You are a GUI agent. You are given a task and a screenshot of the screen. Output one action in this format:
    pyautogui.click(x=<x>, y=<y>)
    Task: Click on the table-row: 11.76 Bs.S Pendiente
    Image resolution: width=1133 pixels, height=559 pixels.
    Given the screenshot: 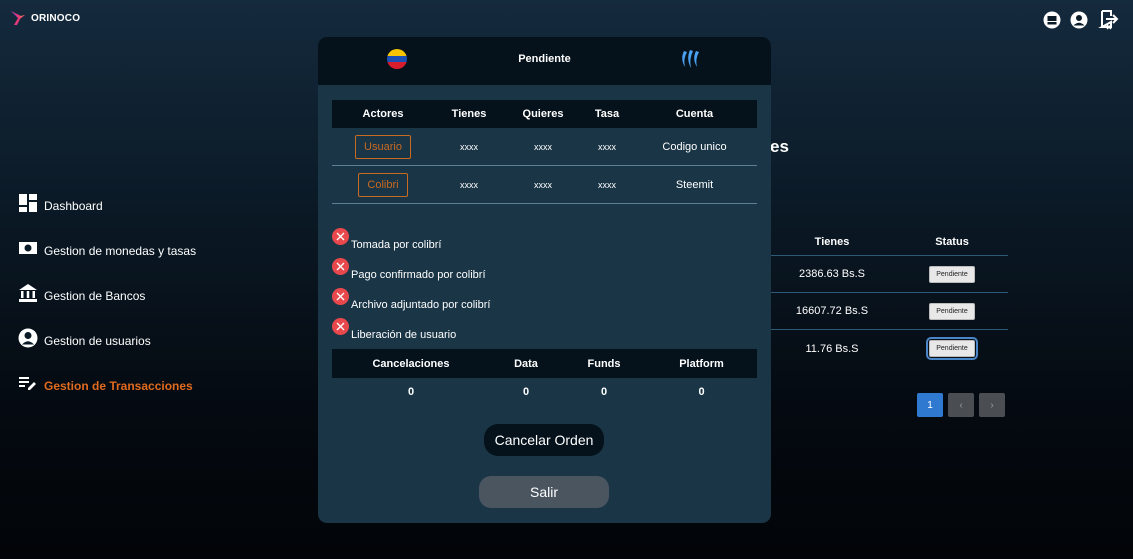 What is the action you would take?
    pyautogui.click(x=888, y=348)
    